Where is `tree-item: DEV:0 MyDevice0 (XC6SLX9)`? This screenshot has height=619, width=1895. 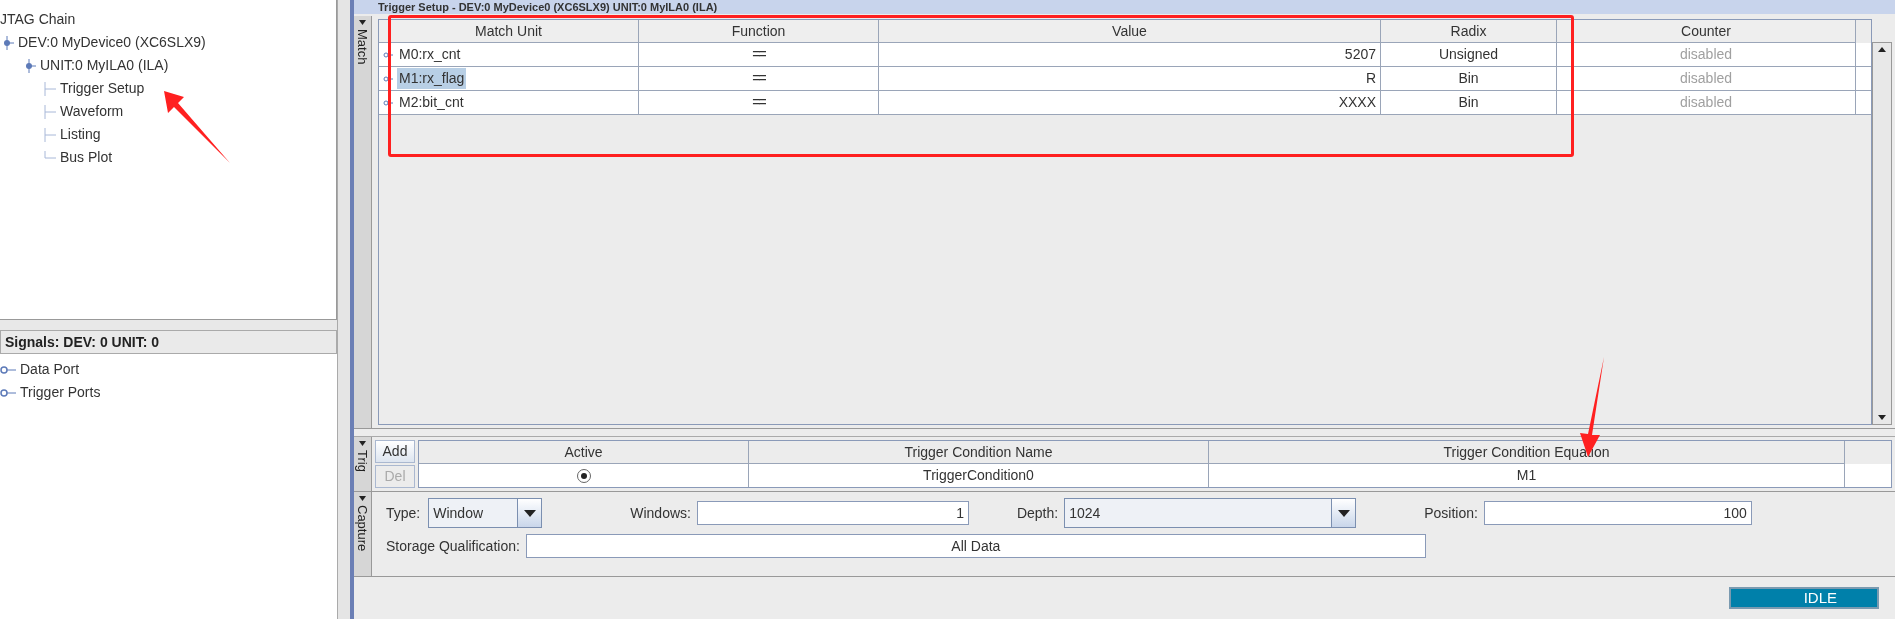 tree-item: DEV:0 MyDevice0 (XC6SLX9) is located at coordinates (112, 42).